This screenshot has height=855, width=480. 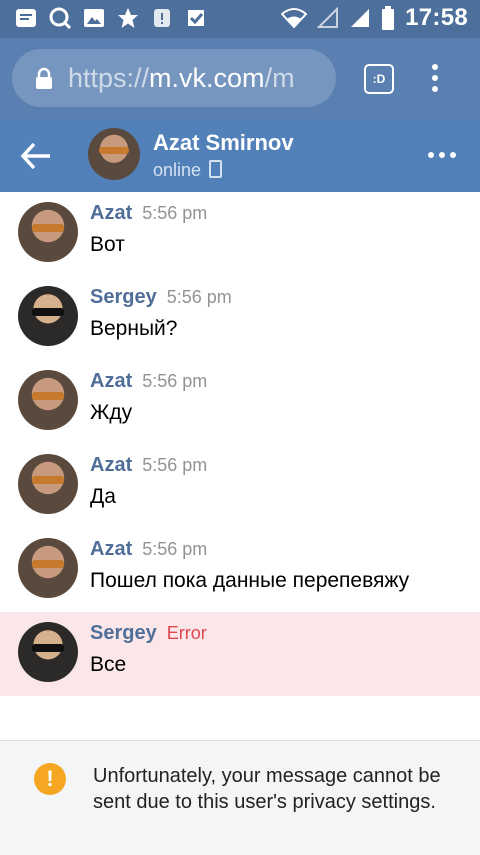 I want to click on url-host: m.vk.com, so click(x=207, y=77).